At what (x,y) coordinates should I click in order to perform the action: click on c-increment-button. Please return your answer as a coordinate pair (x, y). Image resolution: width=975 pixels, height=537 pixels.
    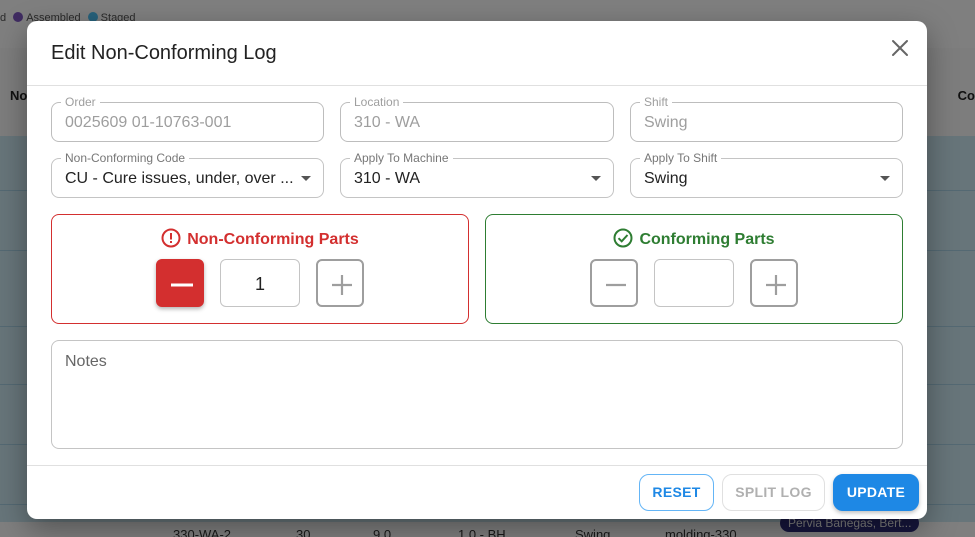
    Looking at the image, I should click on (774, 283).